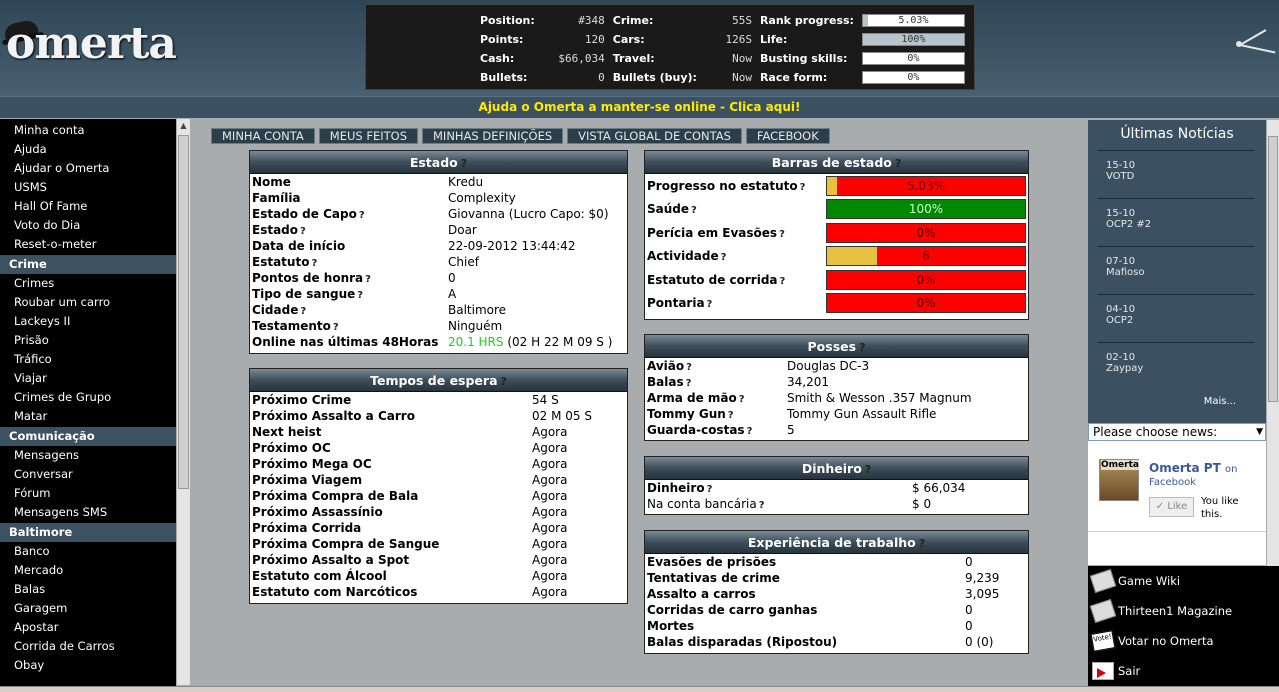  What do you see at coordinates (1183, 581) in the screenshot?
I see `game-wiki-link: Game Wiki` at bounding box center [1183, 581].